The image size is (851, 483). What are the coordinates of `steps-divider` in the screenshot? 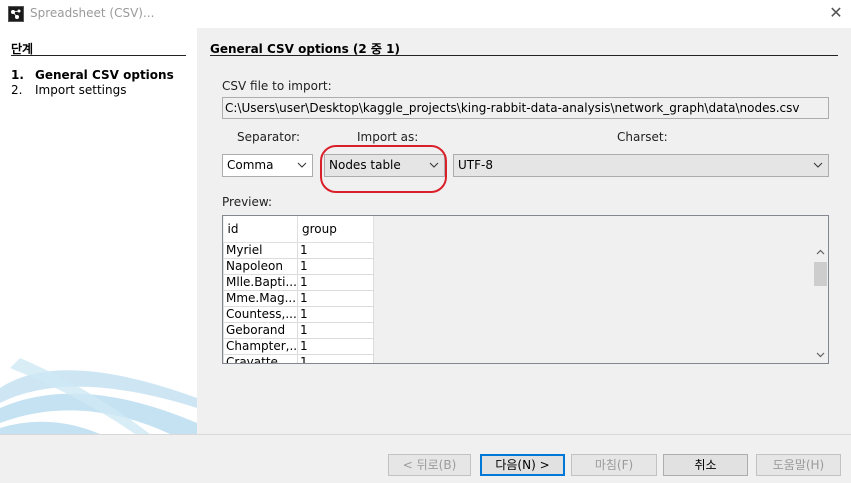 It's located at (98, 55).